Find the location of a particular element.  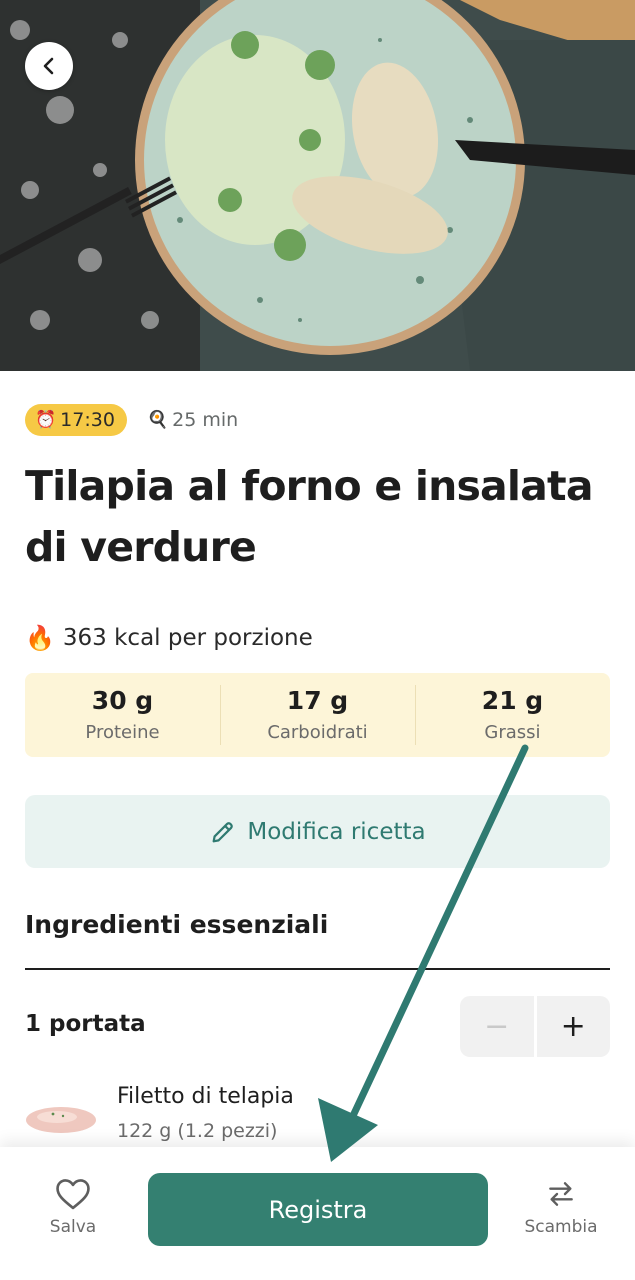

chevron-left-icon is located at coordinates (48, 66).